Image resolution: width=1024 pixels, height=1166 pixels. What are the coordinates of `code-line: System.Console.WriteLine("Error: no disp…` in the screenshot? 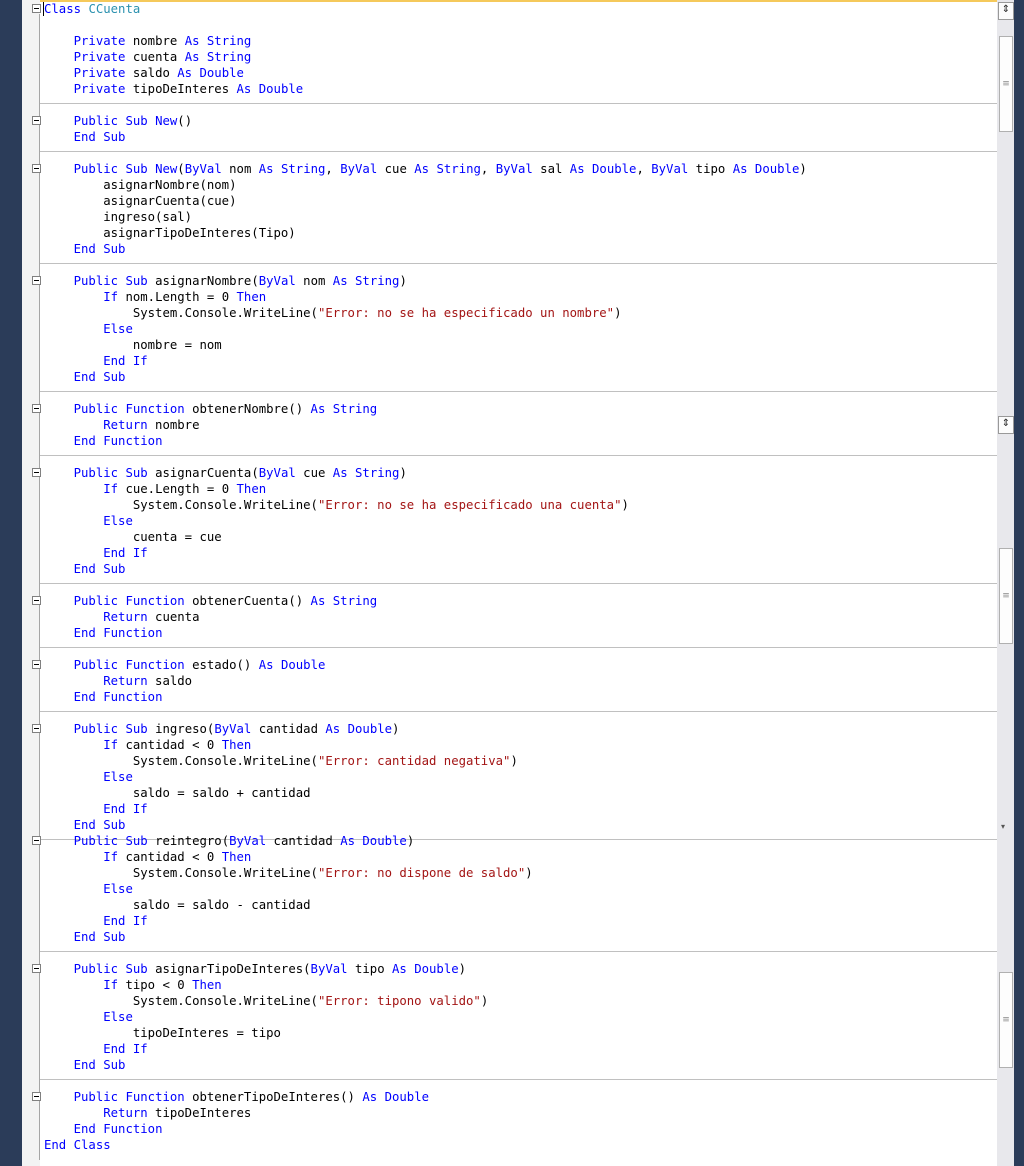 It's located at (519, 873).